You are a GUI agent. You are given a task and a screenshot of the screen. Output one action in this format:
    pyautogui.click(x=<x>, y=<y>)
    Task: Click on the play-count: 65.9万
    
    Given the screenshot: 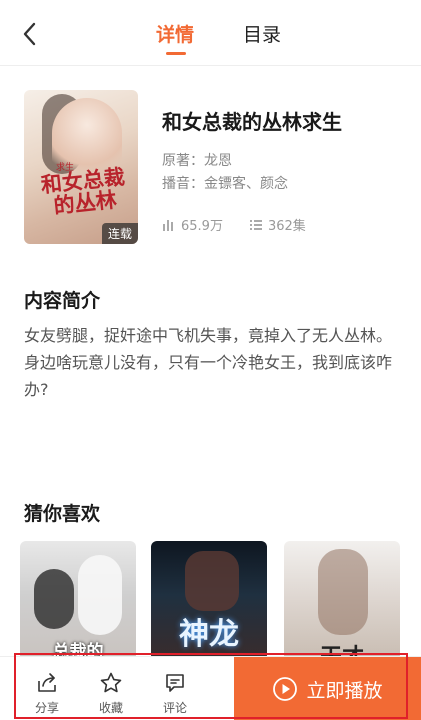 What is the action you would take?
    pyautogui.click(x=192, y=224)
    